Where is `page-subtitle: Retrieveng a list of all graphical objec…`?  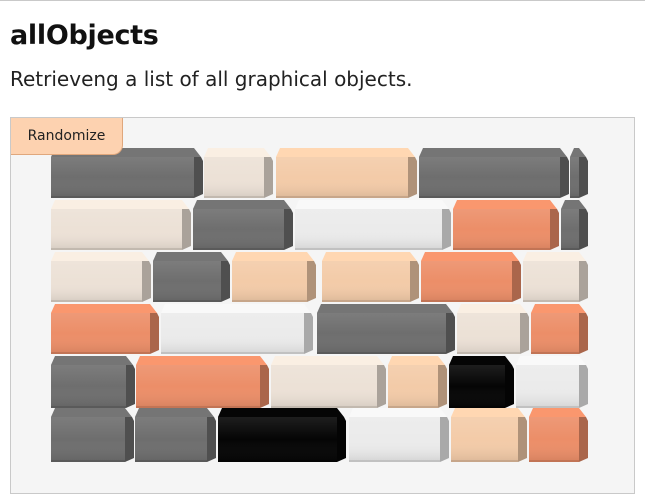 page-subtitle: Retrieveng a list of all graphical objec… is located at coordinates (211, 79).